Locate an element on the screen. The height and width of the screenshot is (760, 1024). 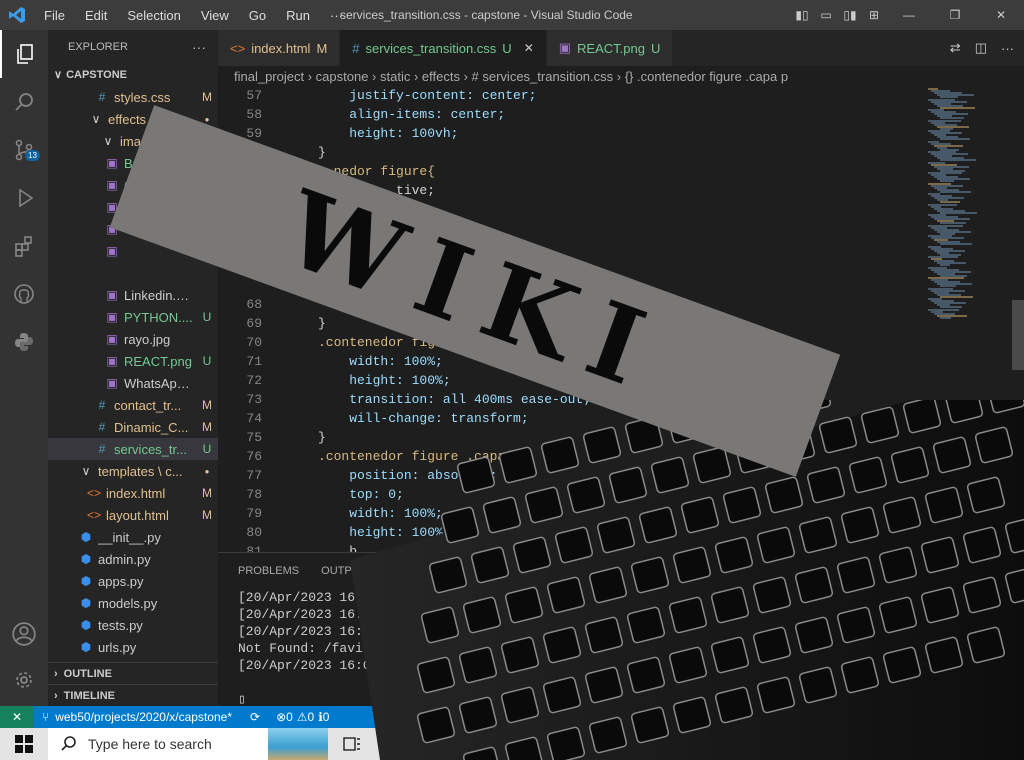
taskbar-search: Type here to search is located at coordinates (188, 744).